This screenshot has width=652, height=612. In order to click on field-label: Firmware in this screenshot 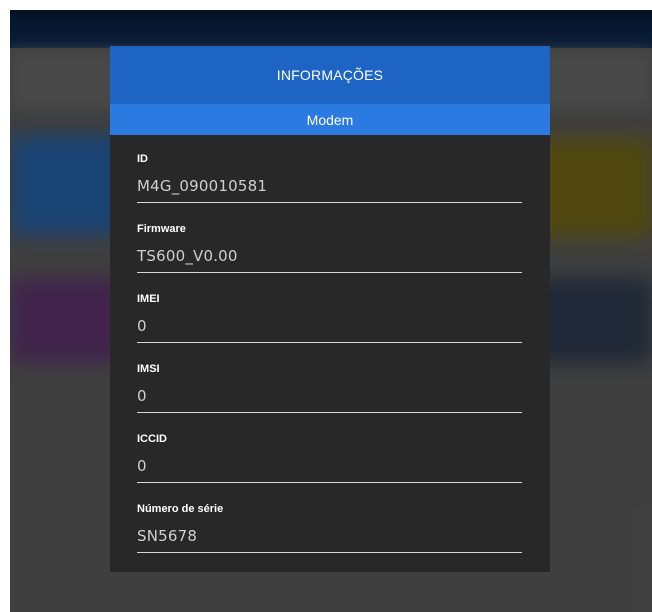, I will do `click(161, 229)`.